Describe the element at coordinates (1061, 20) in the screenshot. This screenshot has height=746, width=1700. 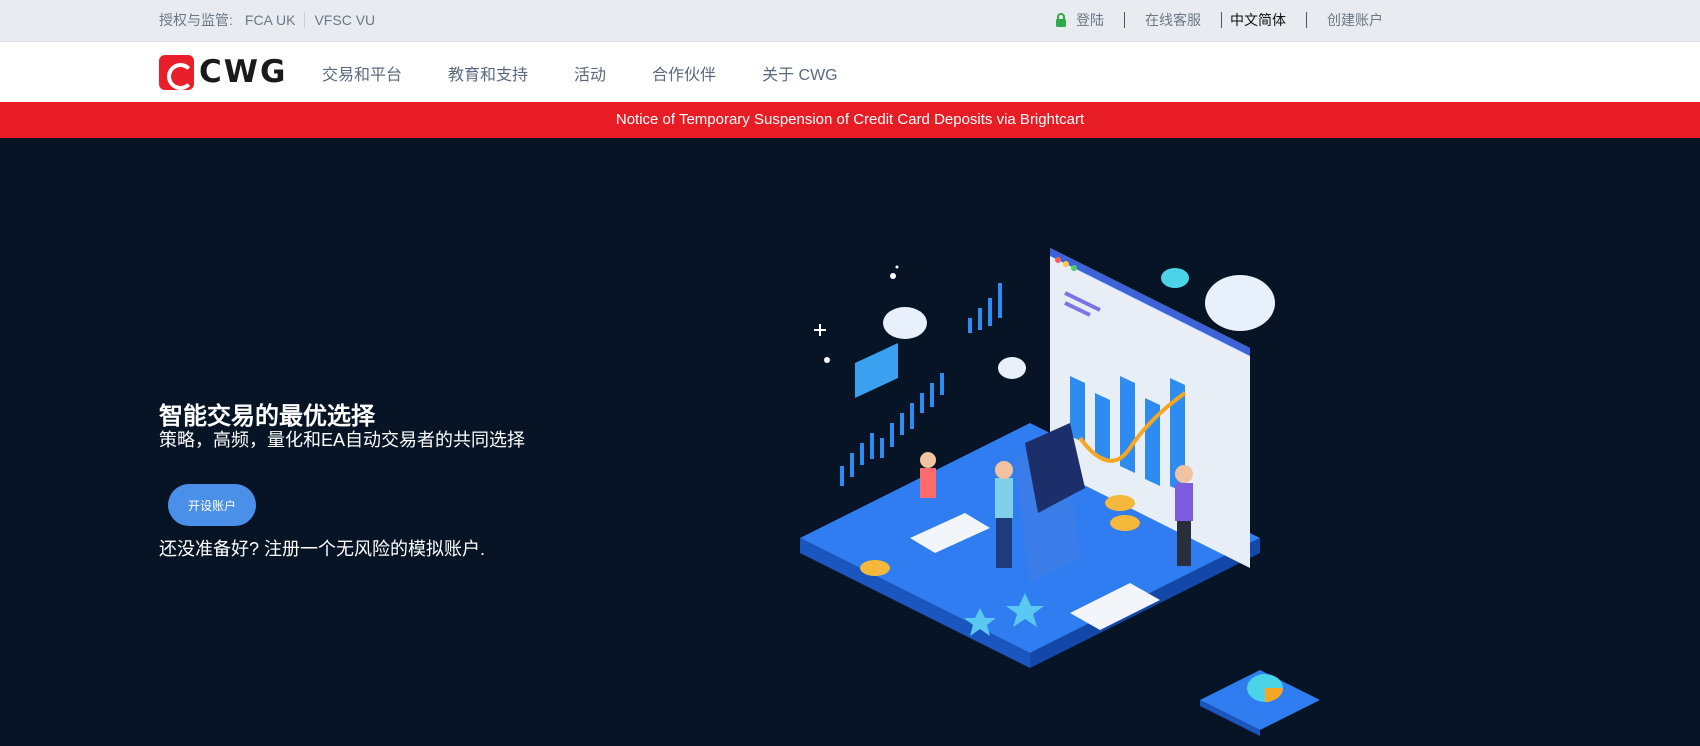
I see `lock-icon` at that location.